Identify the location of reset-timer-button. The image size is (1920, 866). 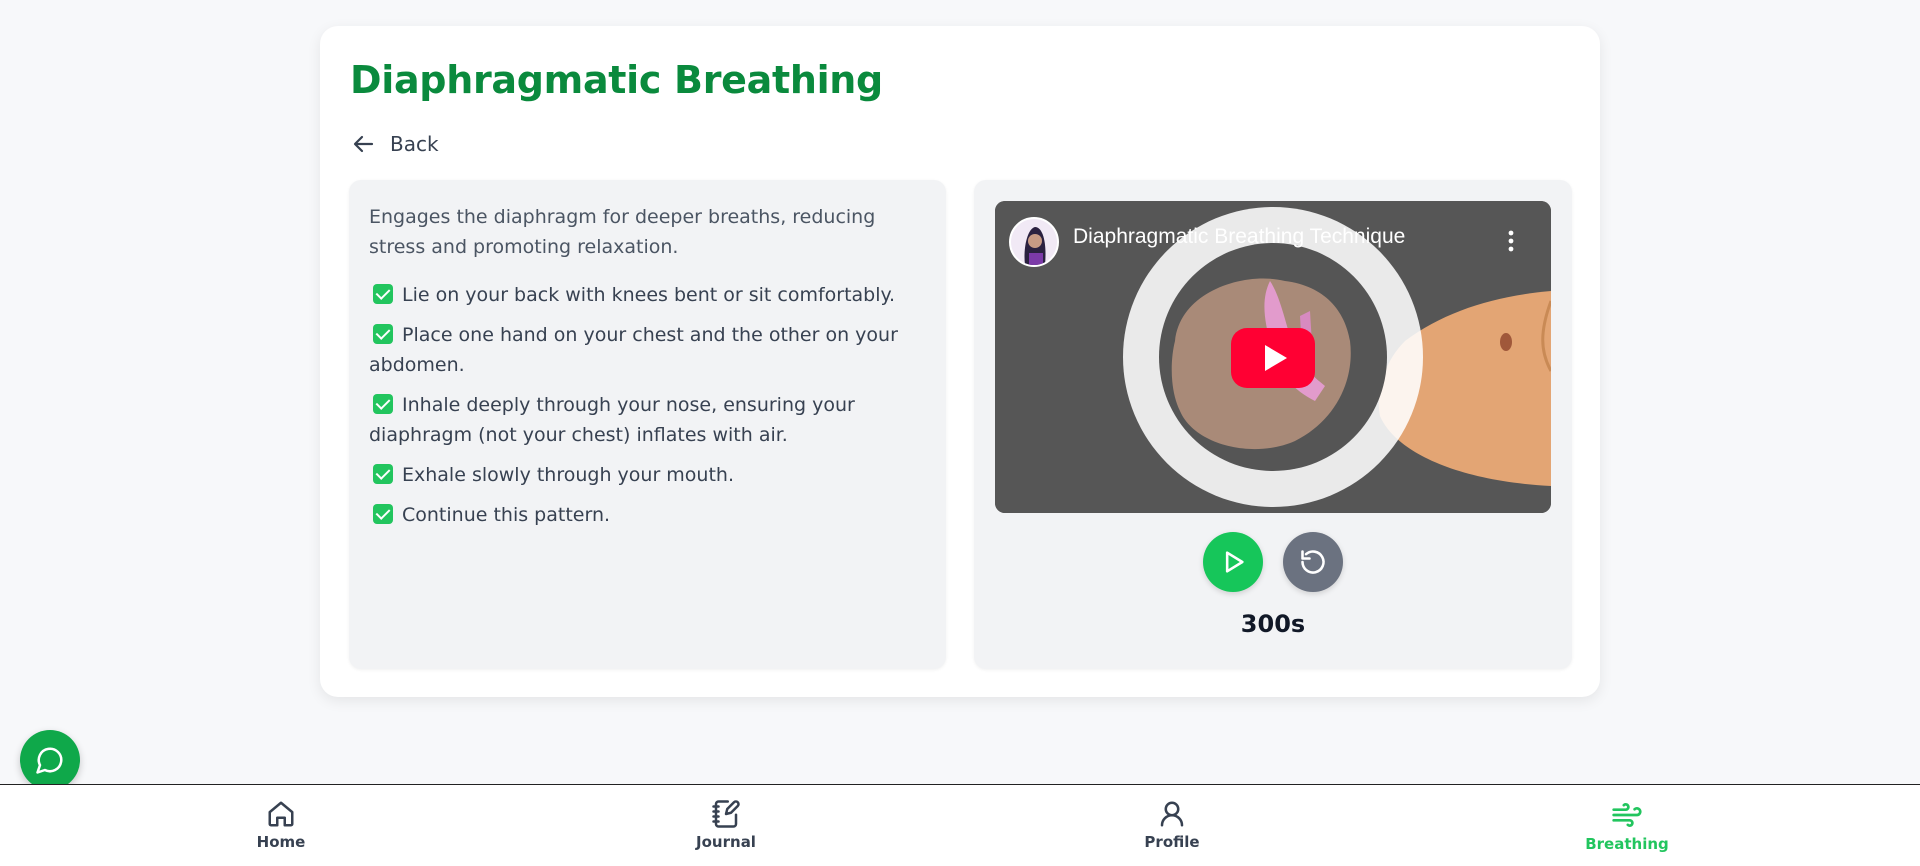
(1313, 562).